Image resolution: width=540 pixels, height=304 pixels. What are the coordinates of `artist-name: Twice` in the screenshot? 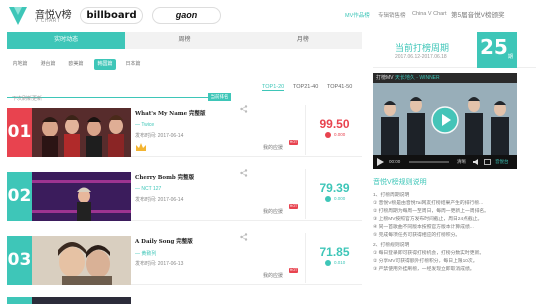 It's located at (147, 125).